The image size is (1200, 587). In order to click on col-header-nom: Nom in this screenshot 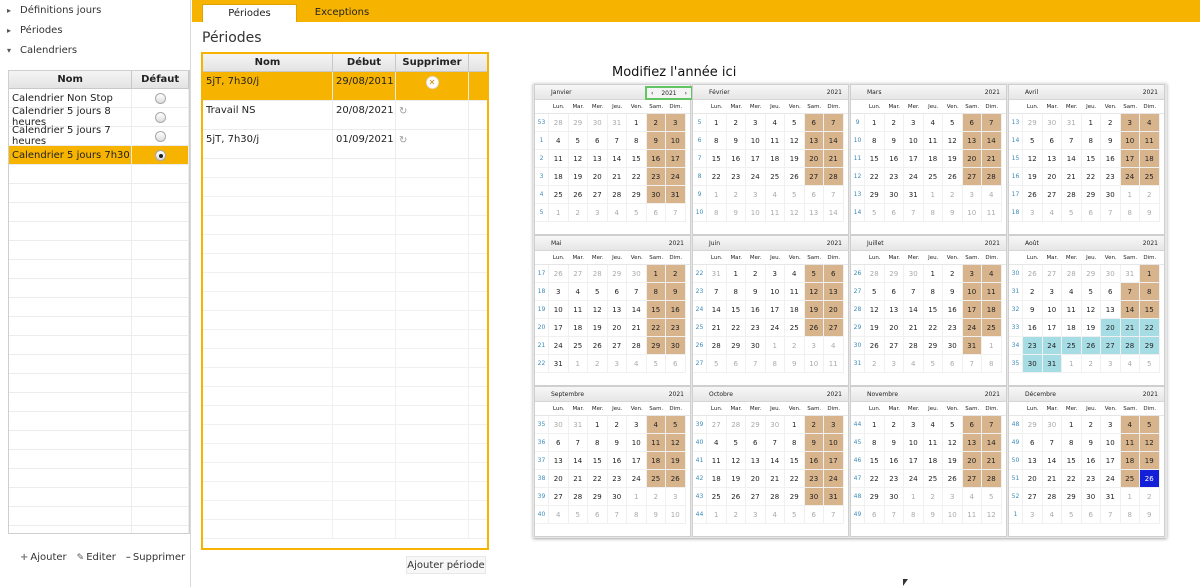, I will do `click(71, 79)`.